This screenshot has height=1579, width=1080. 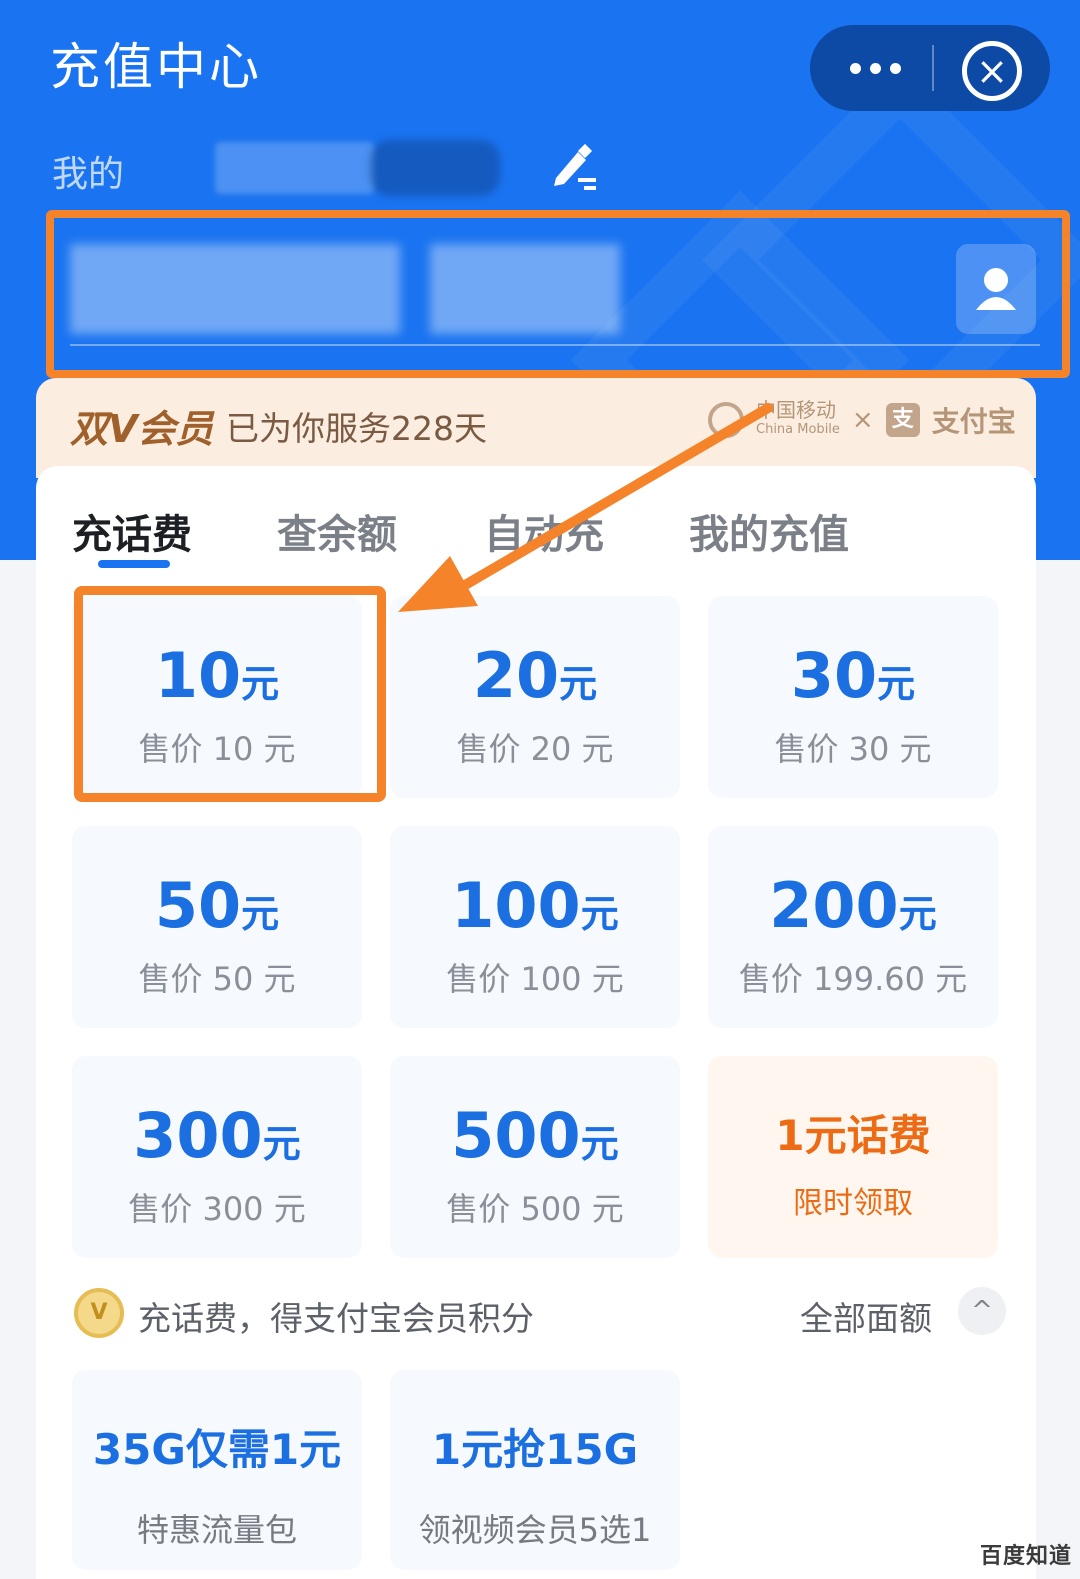 What do you see at coordinates (902, 420) in the screenshot?
I see `alipay-icon: 支` at bounding box center [902, 420].